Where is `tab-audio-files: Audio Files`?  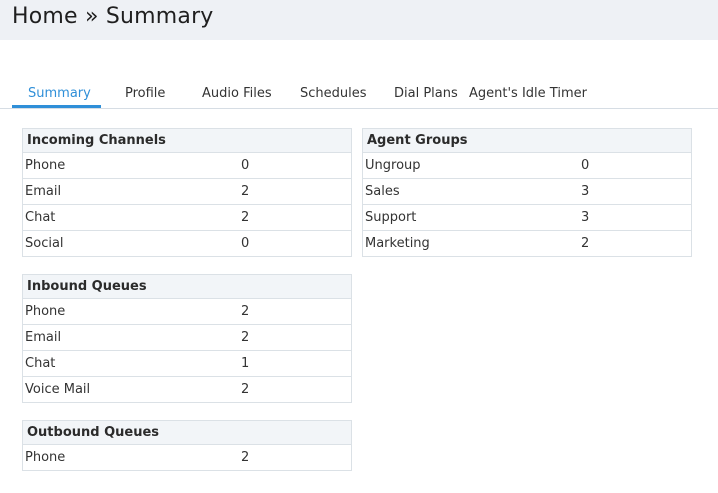 tab-audio-files: Audio Files is located at coordinates (237, 93).